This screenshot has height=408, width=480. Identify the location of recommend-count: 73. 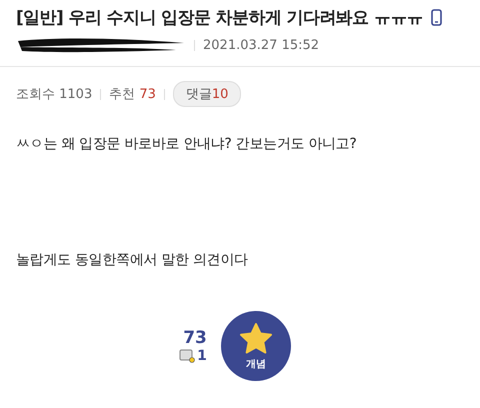
(195, 338).